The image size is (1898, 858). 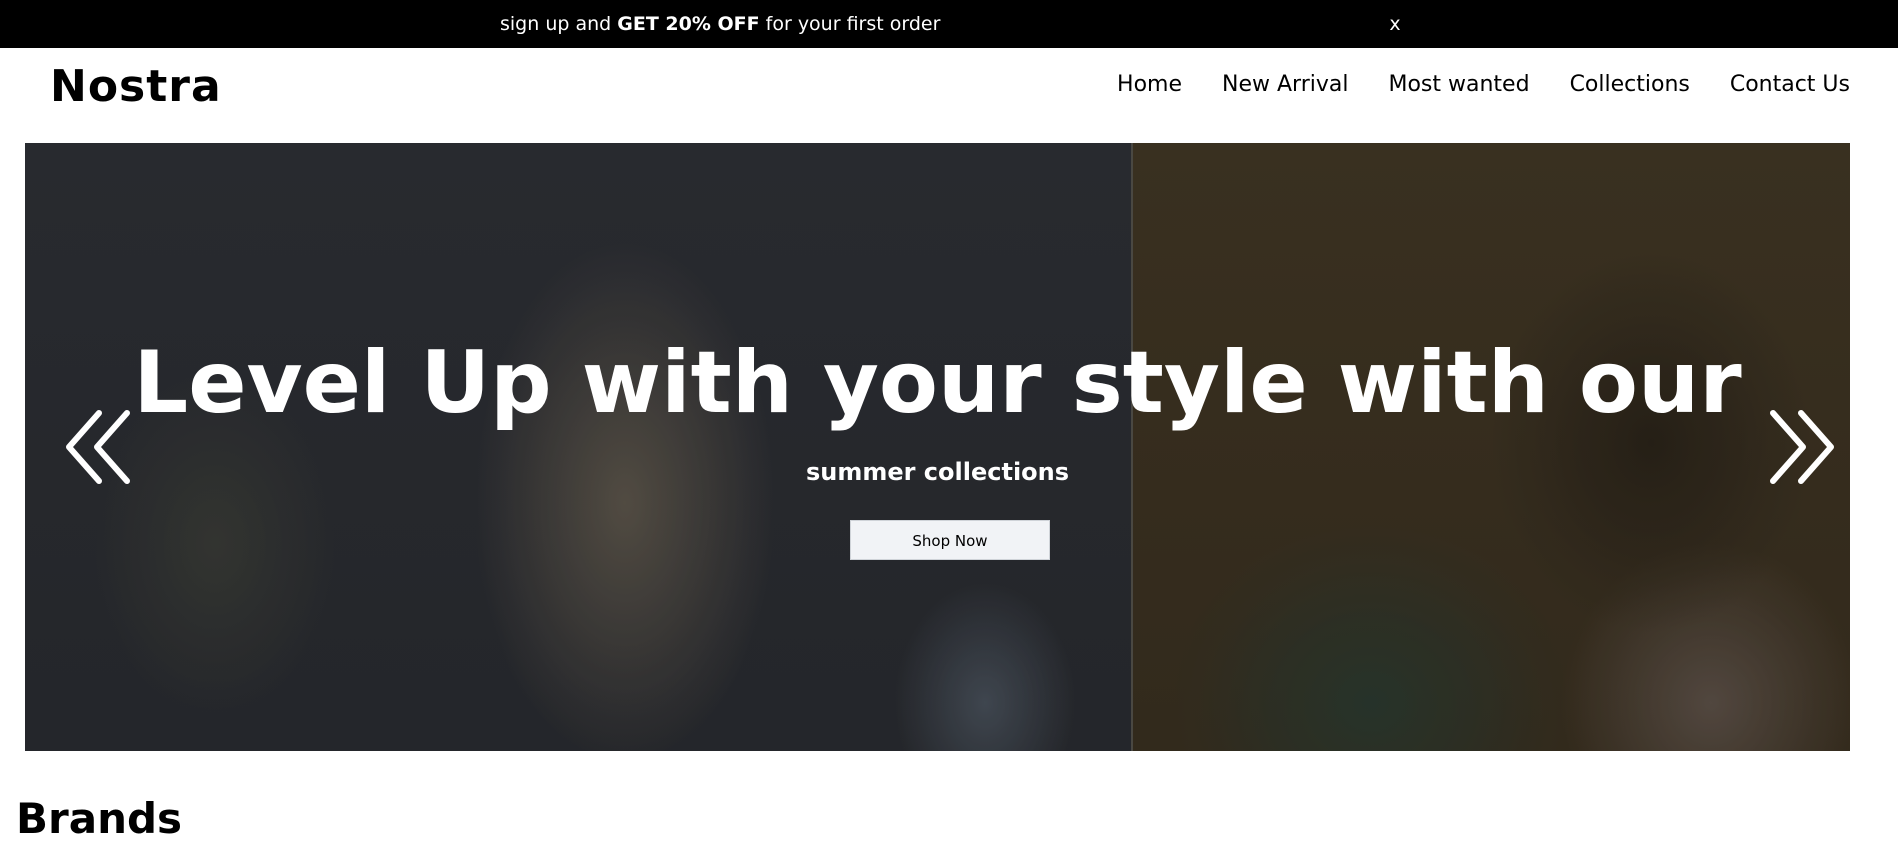 I want to click on promo-text-end: for your first order, so click(x=850, y=24).